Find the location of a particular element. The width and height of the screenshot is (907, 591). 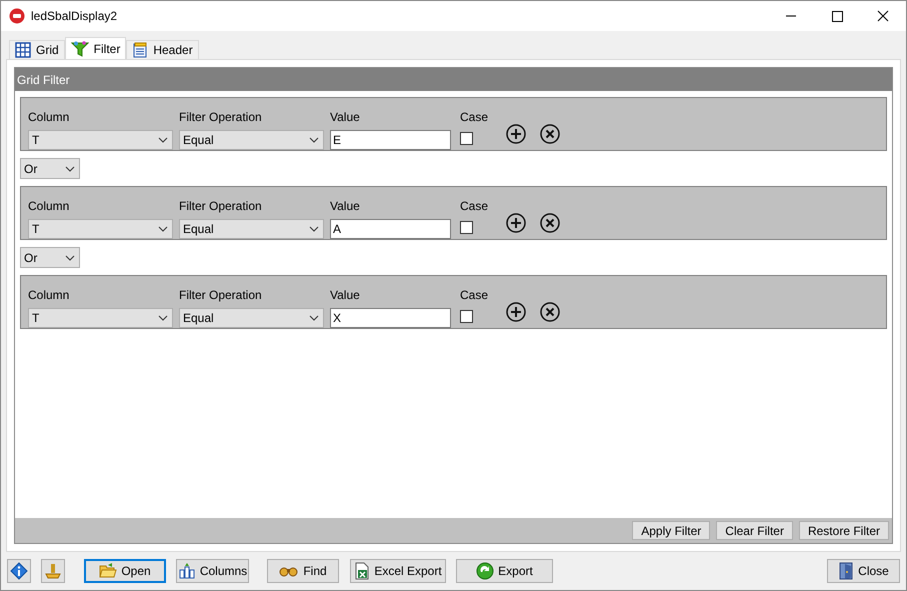

tool-button is located at coordinates (53, 571).